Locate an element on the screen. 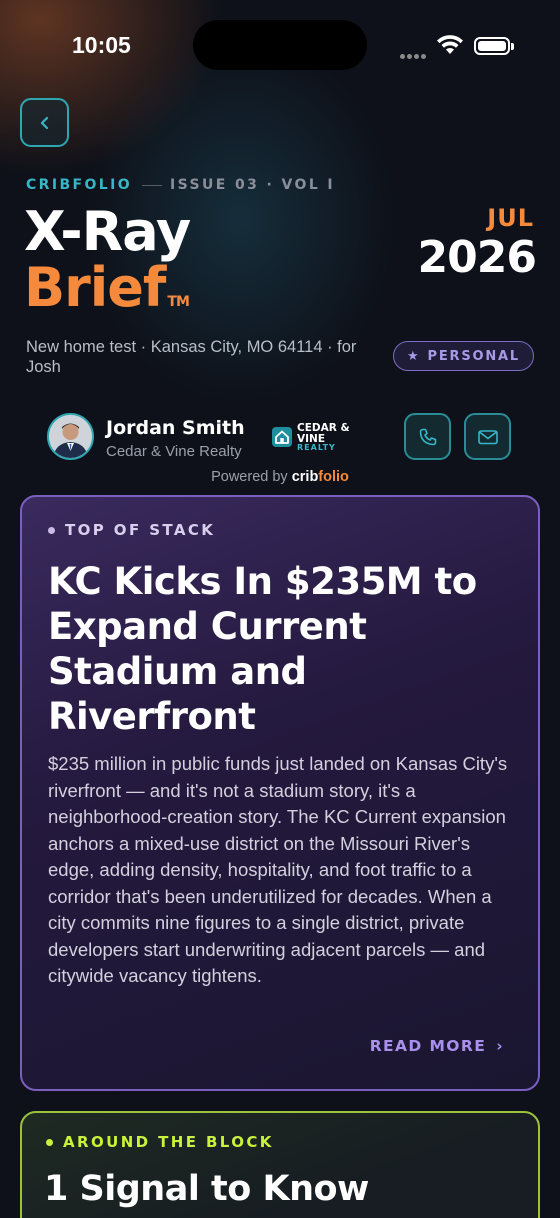  feature-kicker: TOP OF STACK is located at coordinates (131, 530).